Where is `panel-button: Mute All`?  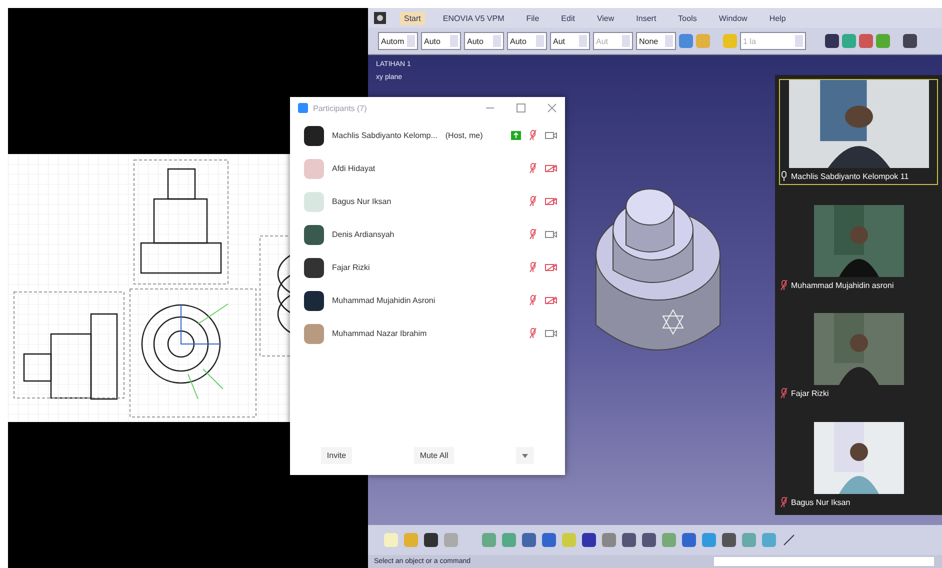
panel-button: Mute All is located at coordinates (434, 455).